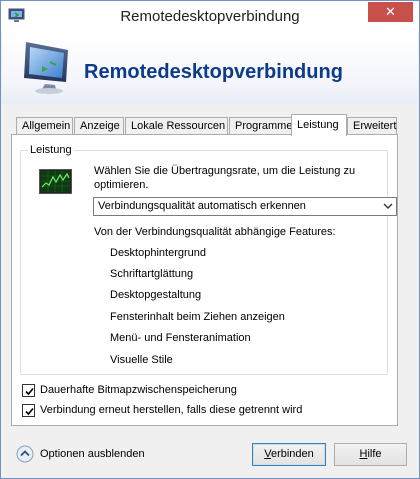 This screenshot has height=479, width=420. I want to click on remote-desktop-monitor-icon, so click(46, 68).